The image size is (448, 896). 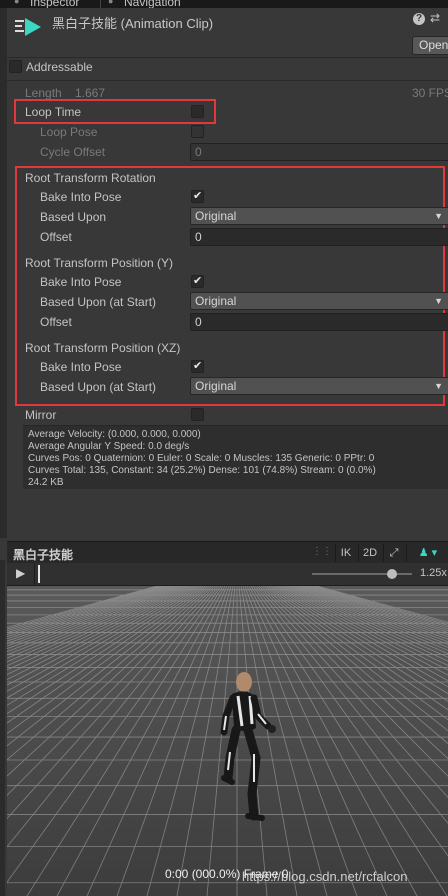 I want to click on preview-title: 黑白子技能, so click(x=43, y=555).